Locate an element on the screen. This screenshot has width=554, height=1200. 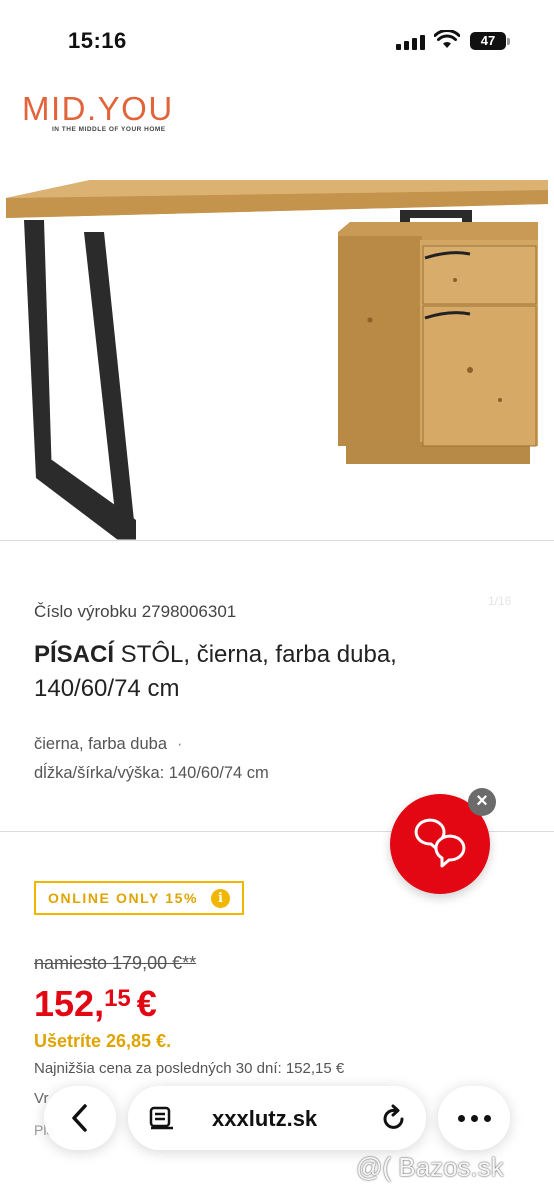
brand-logo: MID.YOU IN THE MIDDLE OF YOUR HOME is located at coordinates (98, 111).